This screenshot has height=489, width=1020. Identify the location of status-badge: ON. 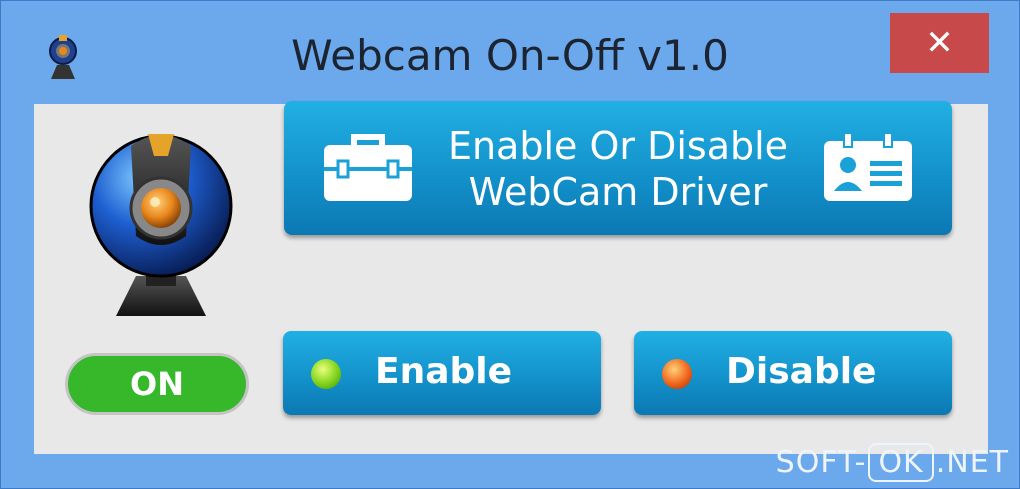
(157, 384).